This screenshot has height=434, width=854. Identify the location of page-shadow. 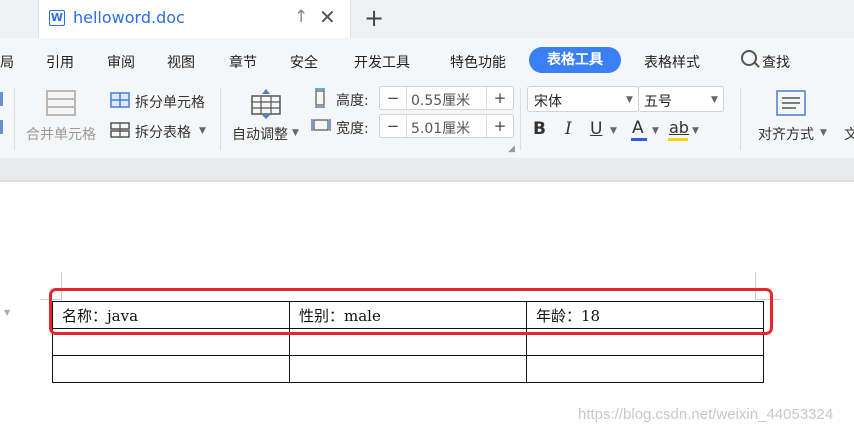
(427, 181).